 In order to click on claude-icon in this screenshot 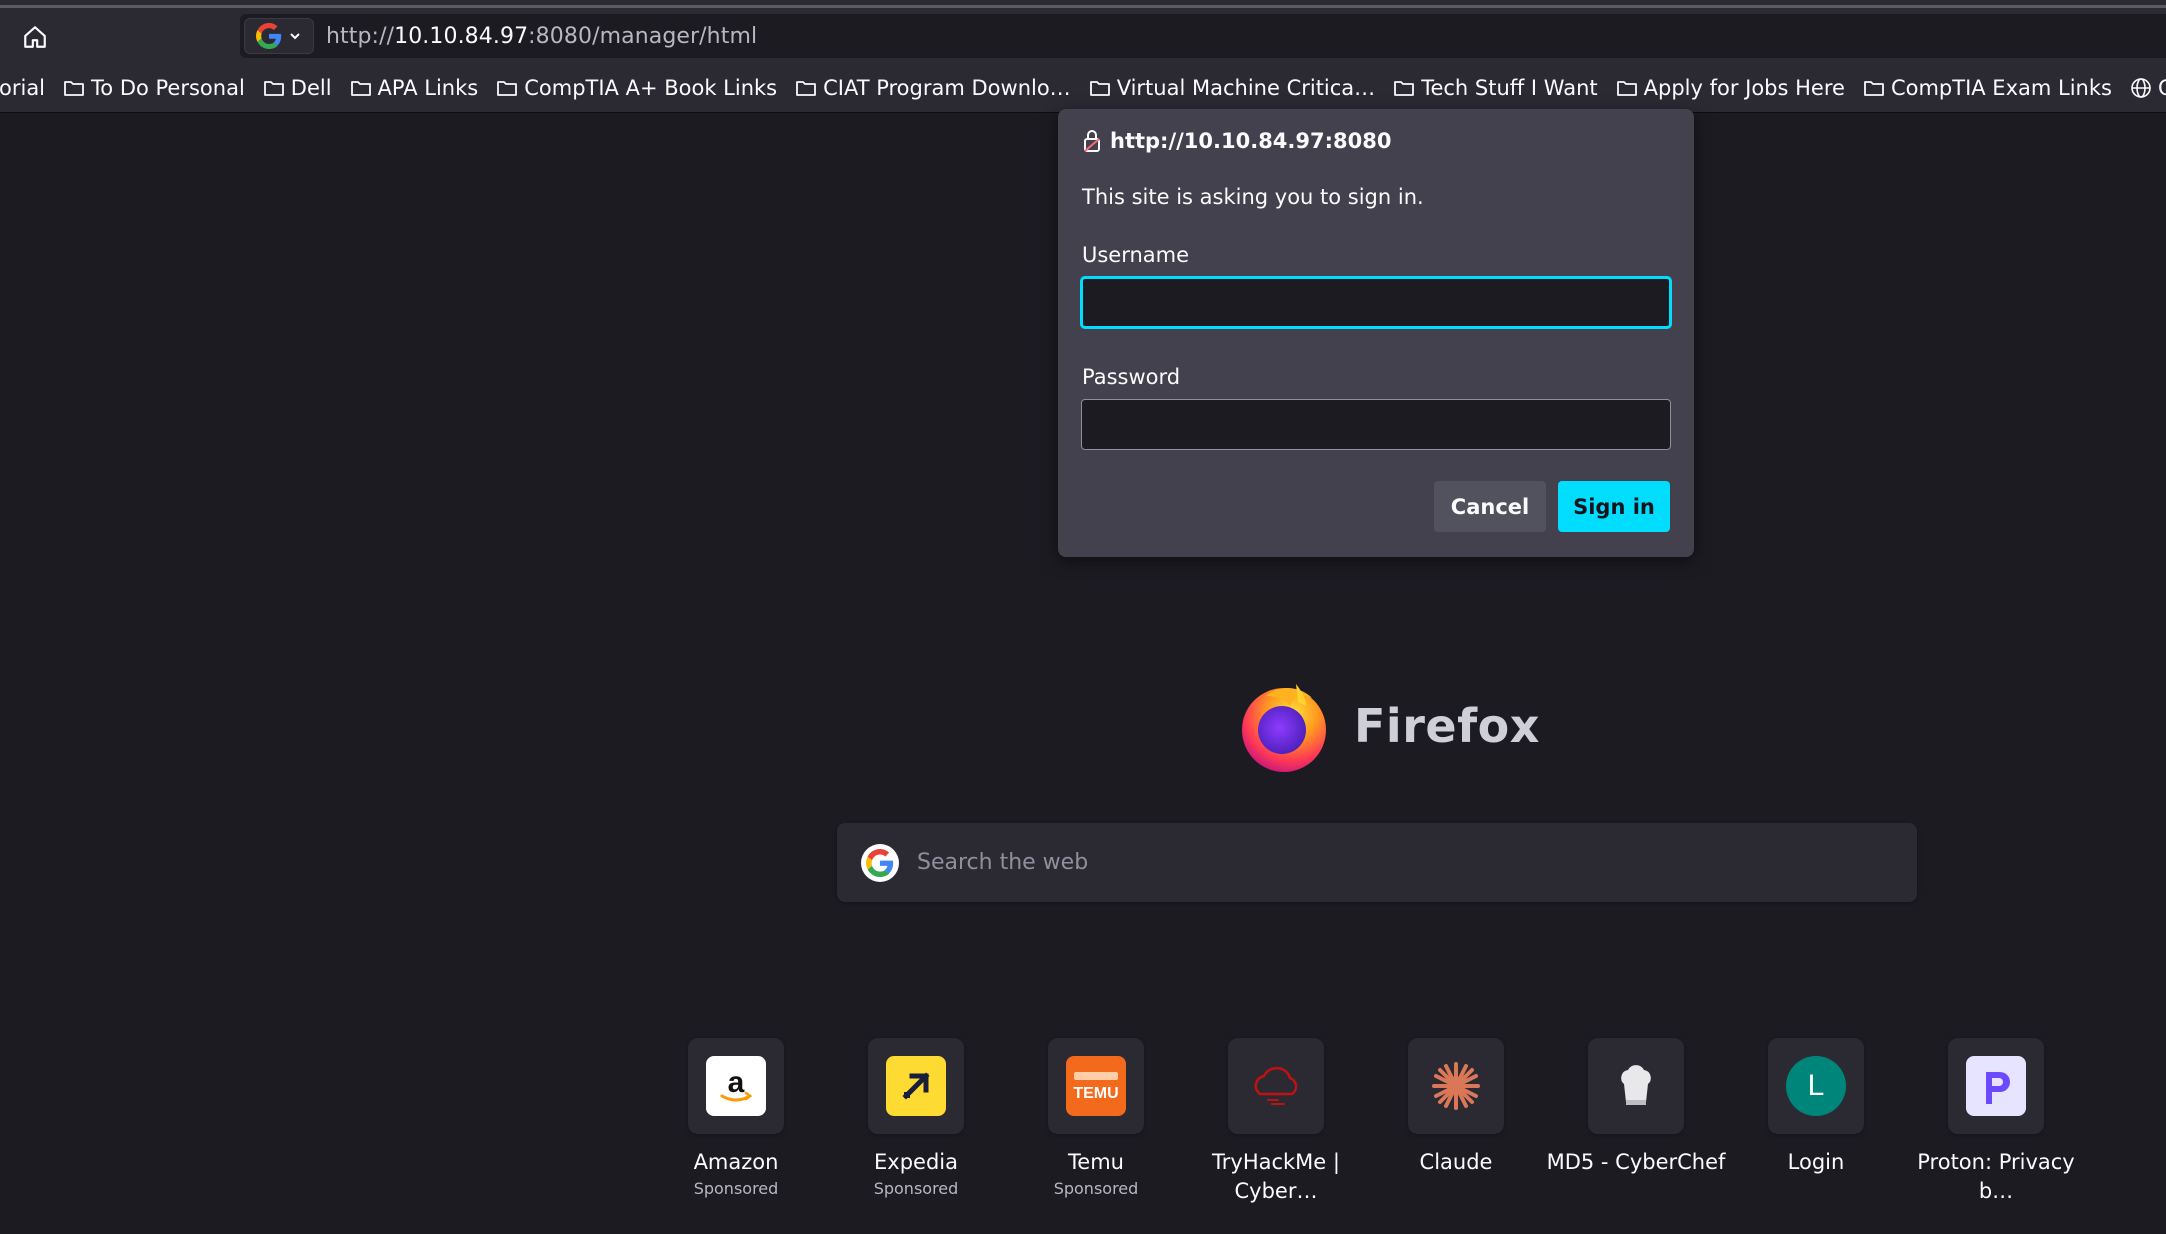, I will do `click(1456, 1086)`.